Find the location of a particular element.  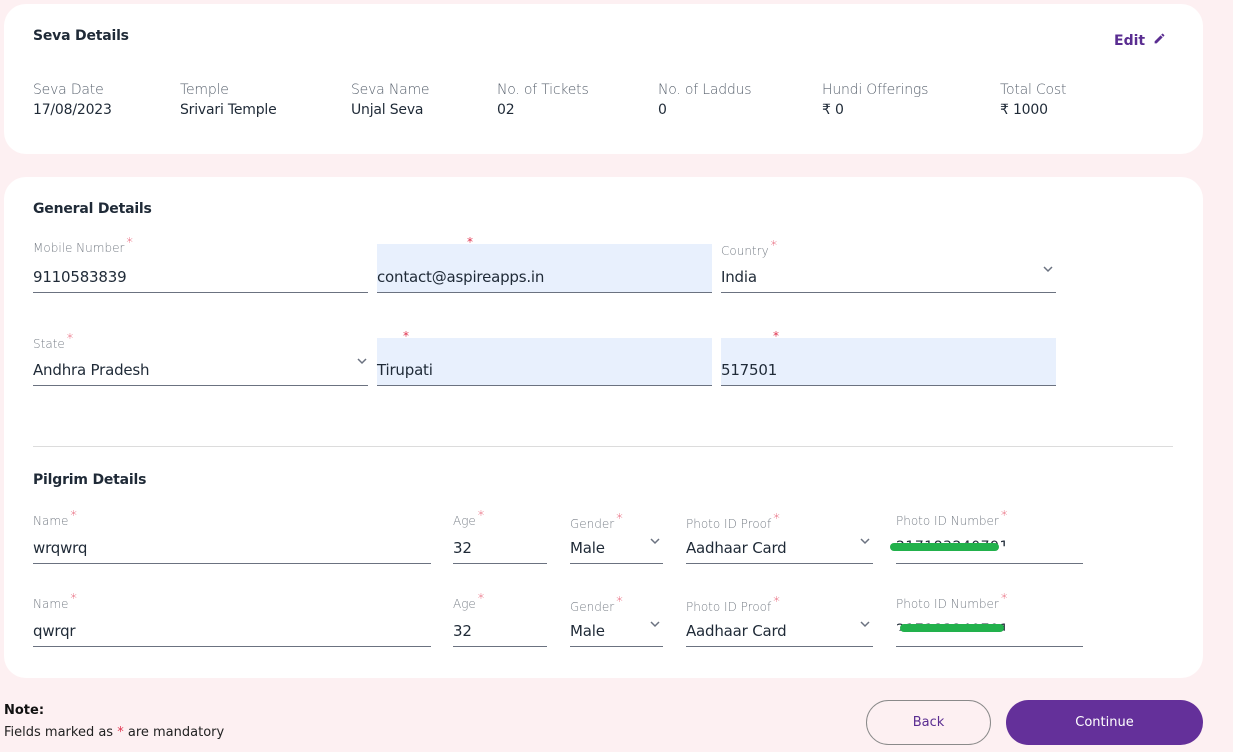

hundi-value: ₹ 0 is located at coordinates (833, 110).